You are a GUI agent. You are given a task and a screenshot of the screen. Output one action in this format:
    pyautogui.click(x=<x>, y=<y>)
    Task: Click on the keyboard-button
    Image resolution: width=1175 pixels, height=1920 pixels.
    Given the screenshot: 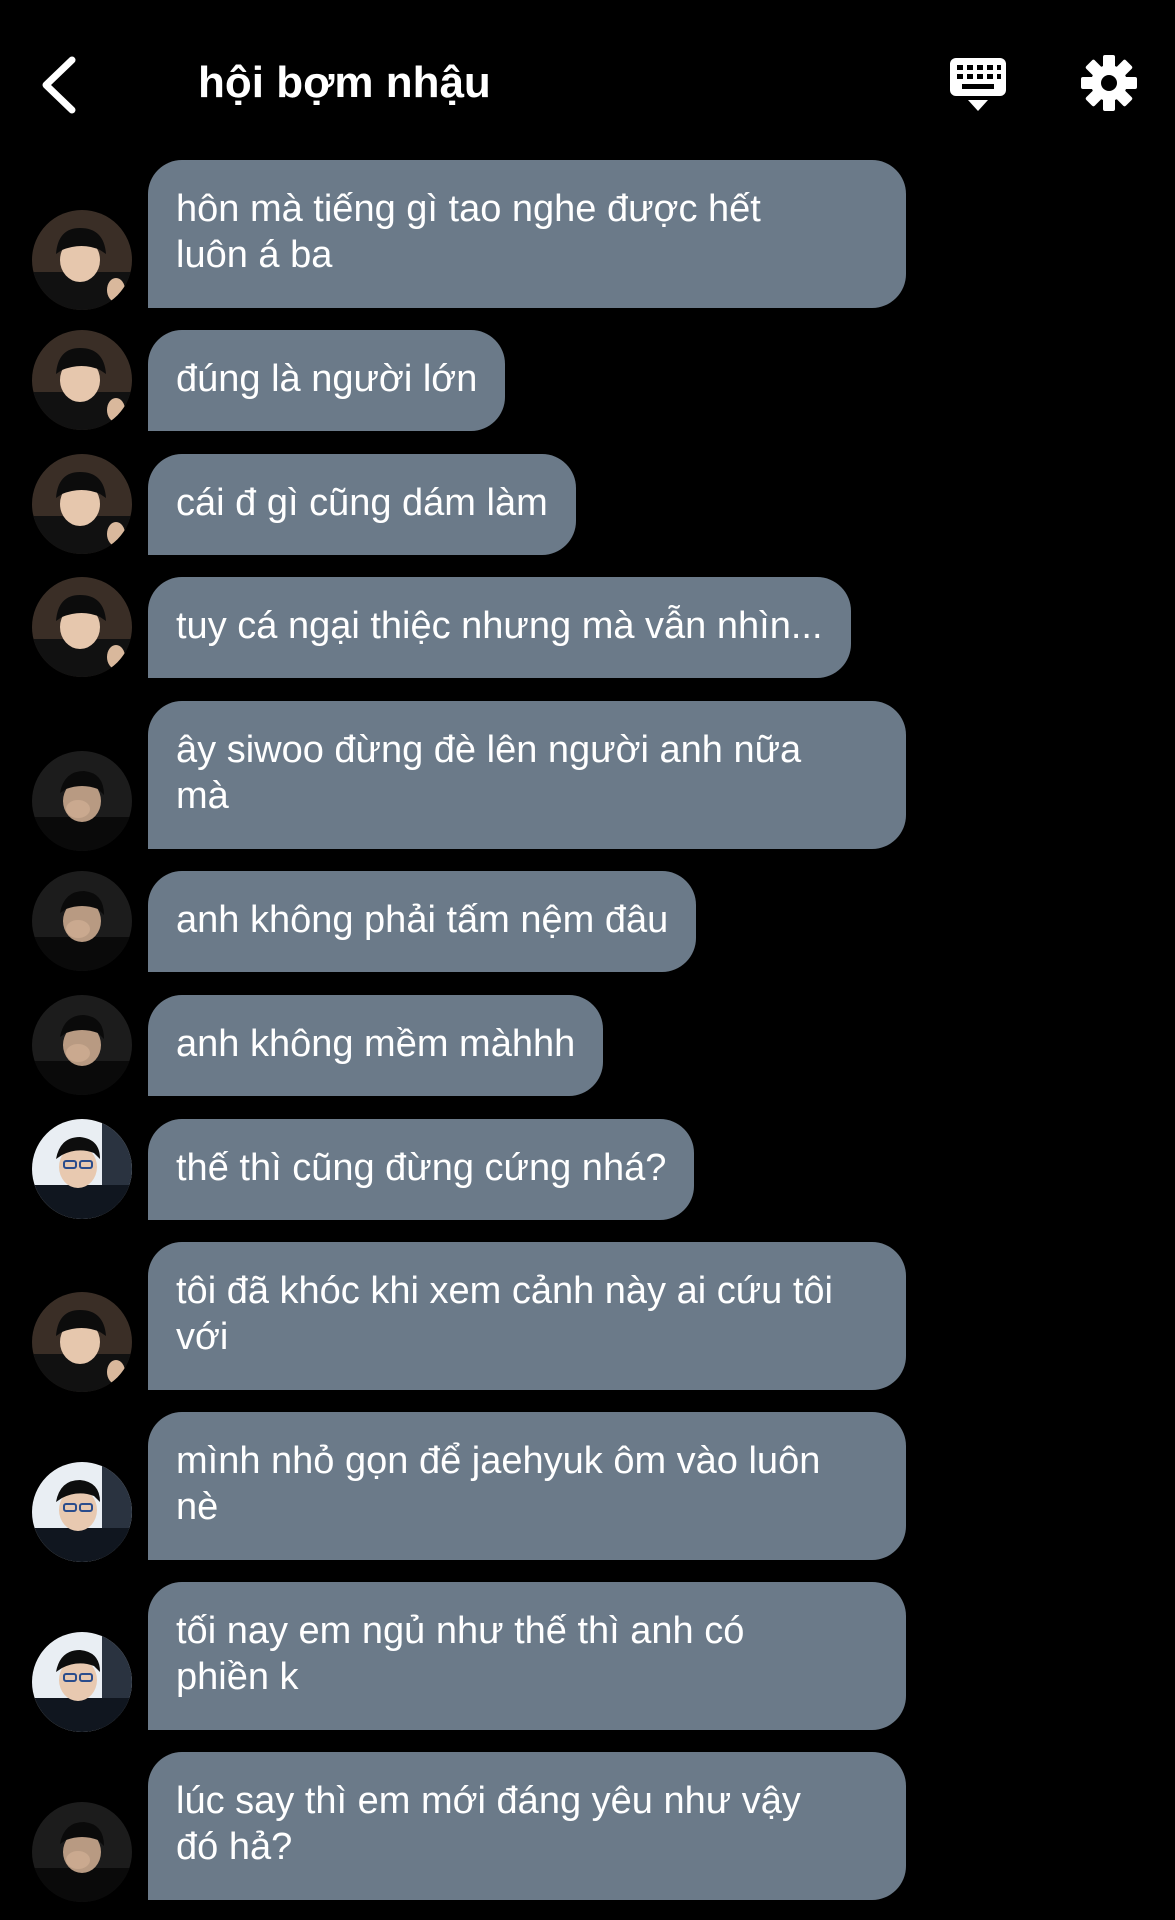 What is the action you would take?
    pyautogui.click(x=978, y=85)
    